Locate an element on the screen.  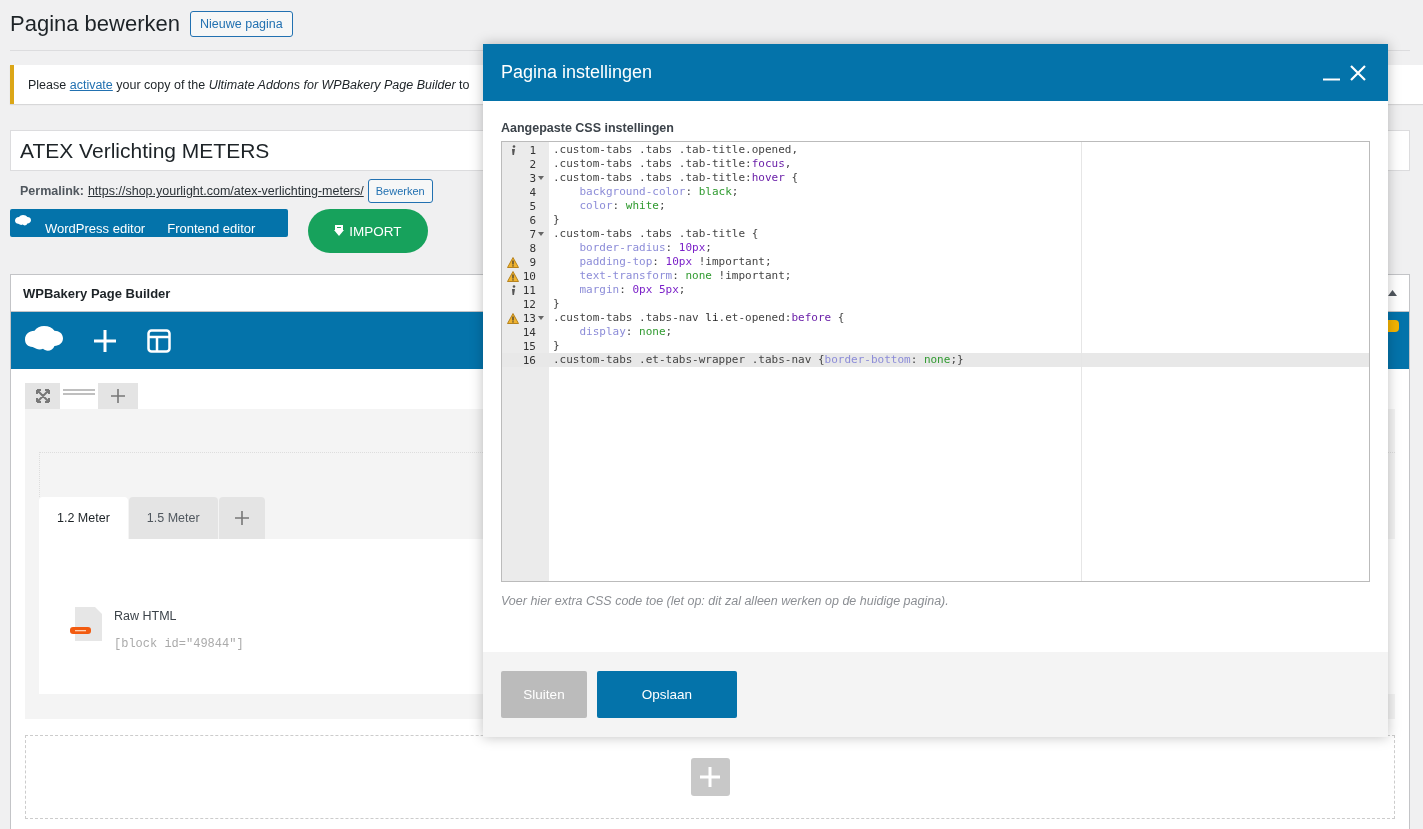
add-tab-button is located at coordinates (241, 518).